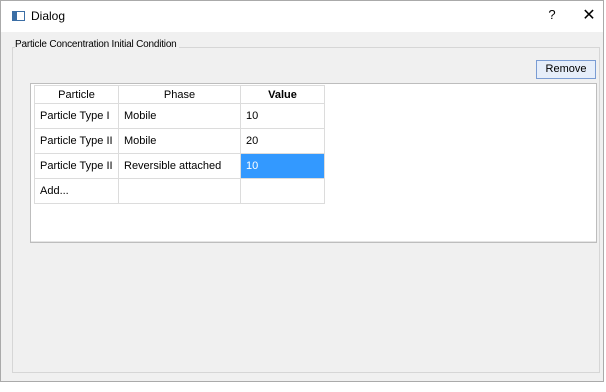 This screenshot has width=606, height=392. What do you see at coordinates (18, 16) in the screenshot?
I see `window-icon` at bounding box center [18, 16].